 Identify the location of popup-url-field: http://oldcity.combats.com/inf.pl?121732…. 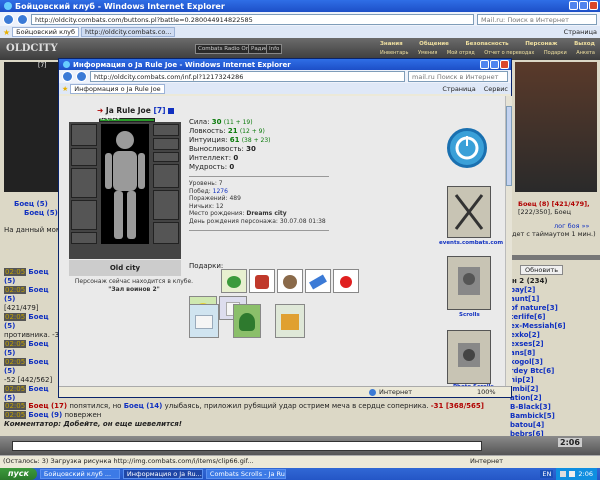
(247, 76).